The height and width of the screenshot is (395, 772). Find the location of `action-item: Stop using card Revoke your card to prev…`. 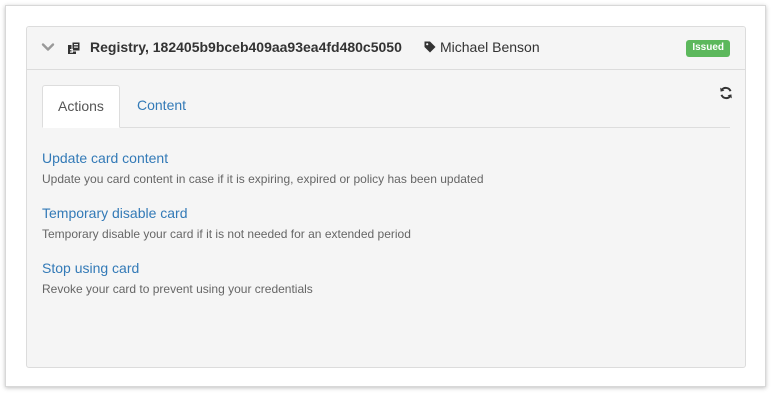

action-item: Stop using card Revoke your card to prev… is located at coordinates (386, 278).